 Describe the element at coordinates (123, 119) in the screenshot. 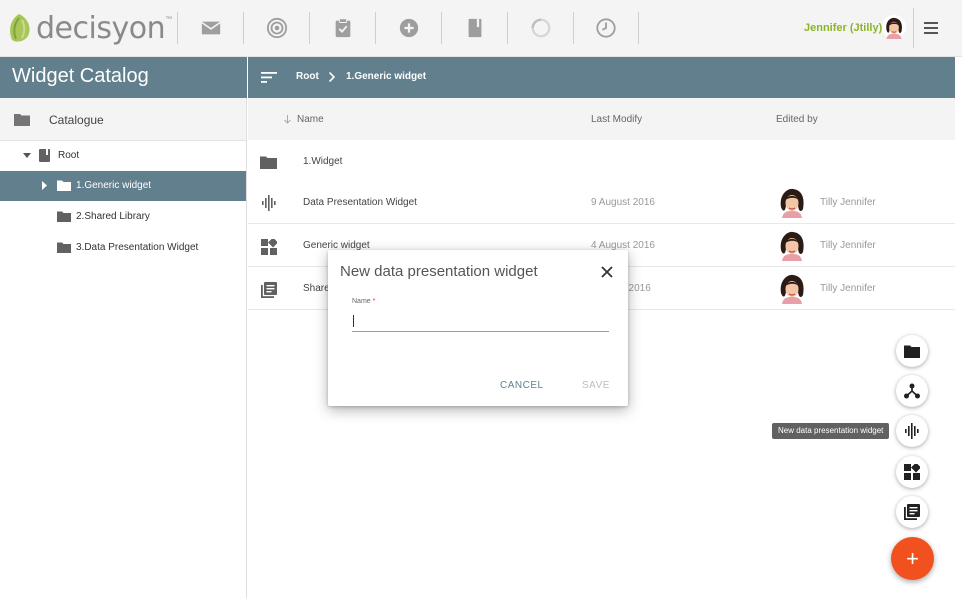

I see `catalogue-header: Catalogue` at that location.